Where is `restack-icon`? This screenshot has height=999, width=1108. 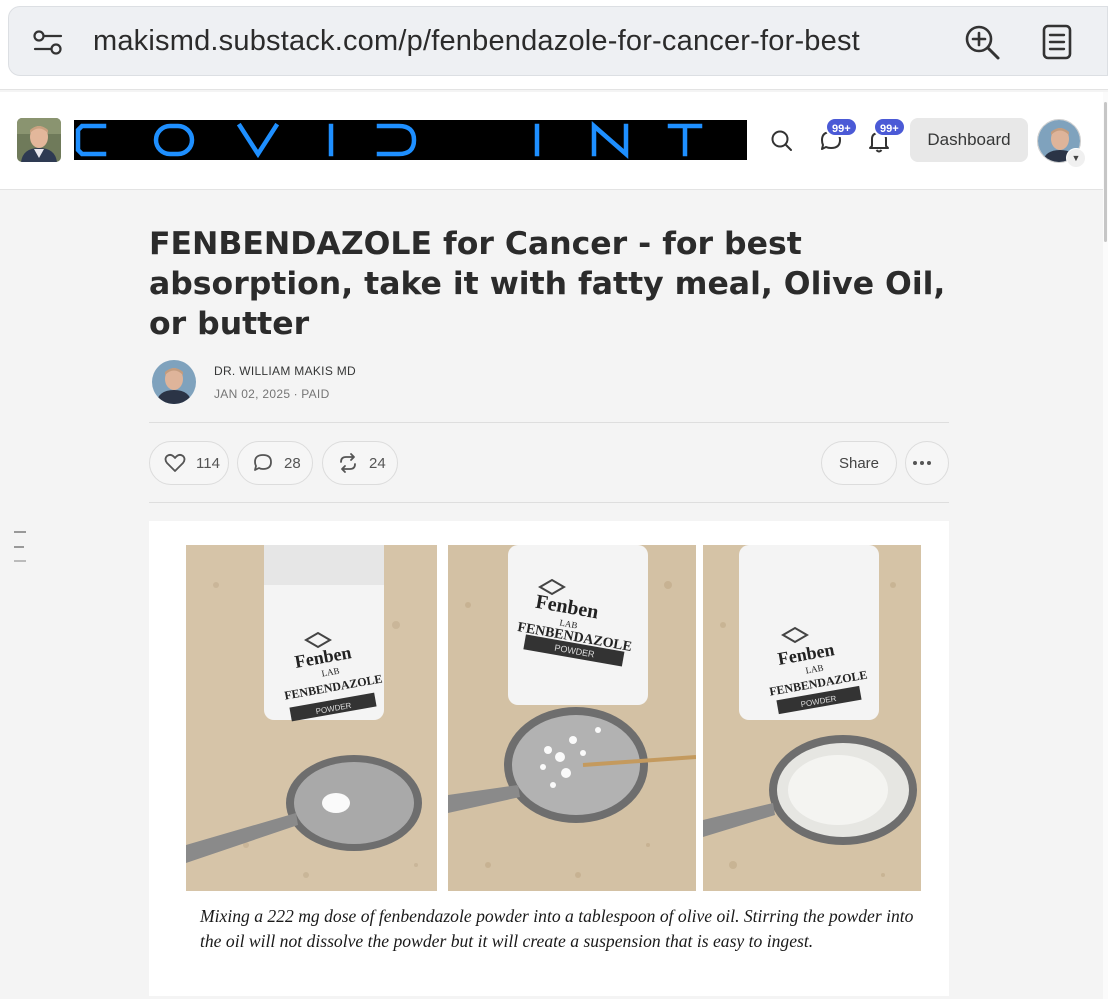
restack-icon is located at coordinates (348, 463).